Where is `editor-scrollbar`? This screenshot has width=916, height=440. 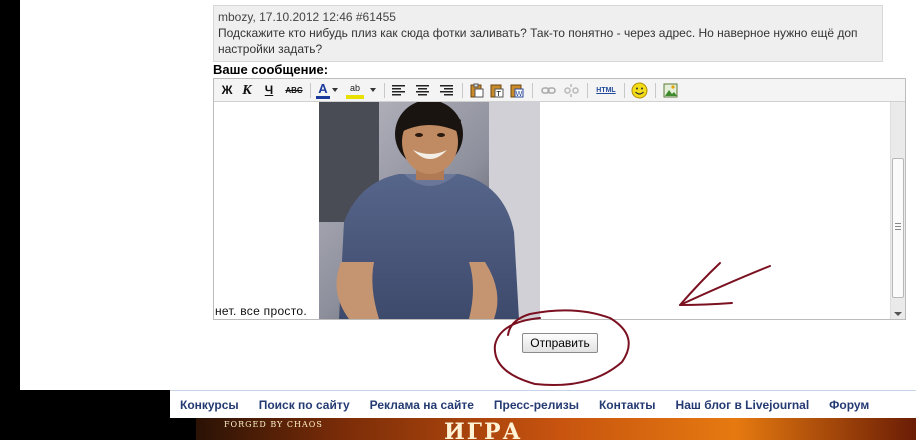
editor-scrollbar is located at coordinates (897, 210).